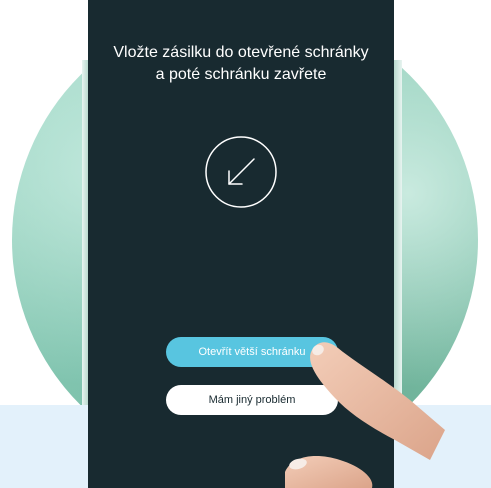 This screenshot has height=488, width=491. Describe the element at coordinates (252, 352) in the screenshot. I see `open-bigger-box-button: Otevřít větší schránku` at that location.